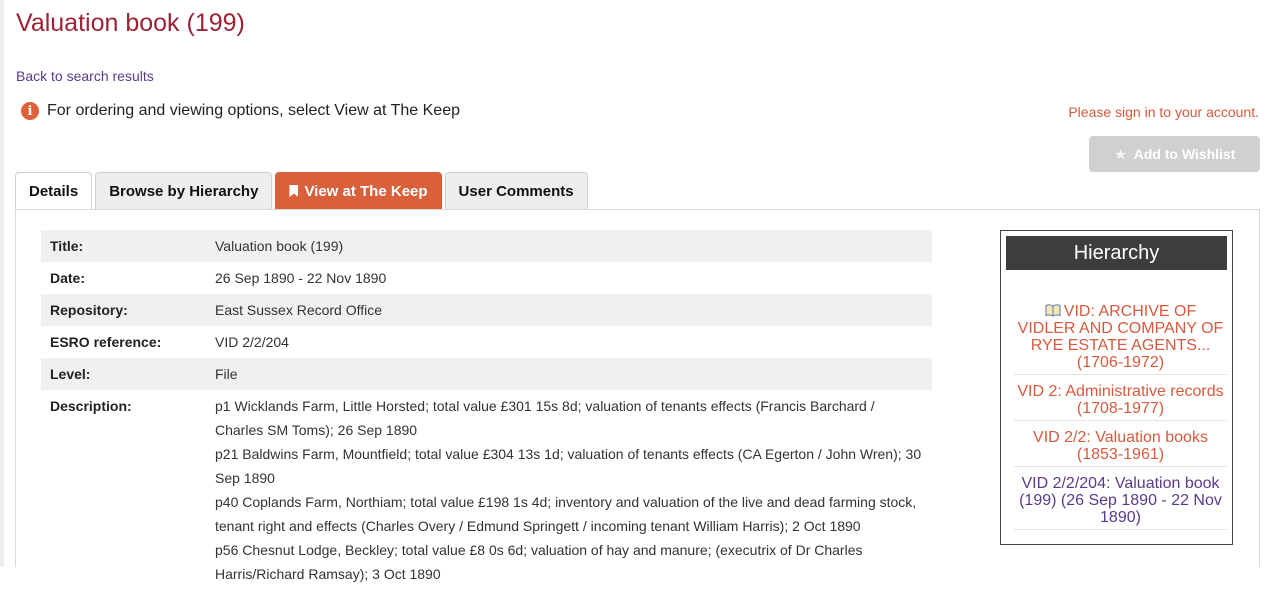  Describe the element at coordinates (252, 342) in the screenshot. I see `reference-value: VID 2/2/204` at that location.